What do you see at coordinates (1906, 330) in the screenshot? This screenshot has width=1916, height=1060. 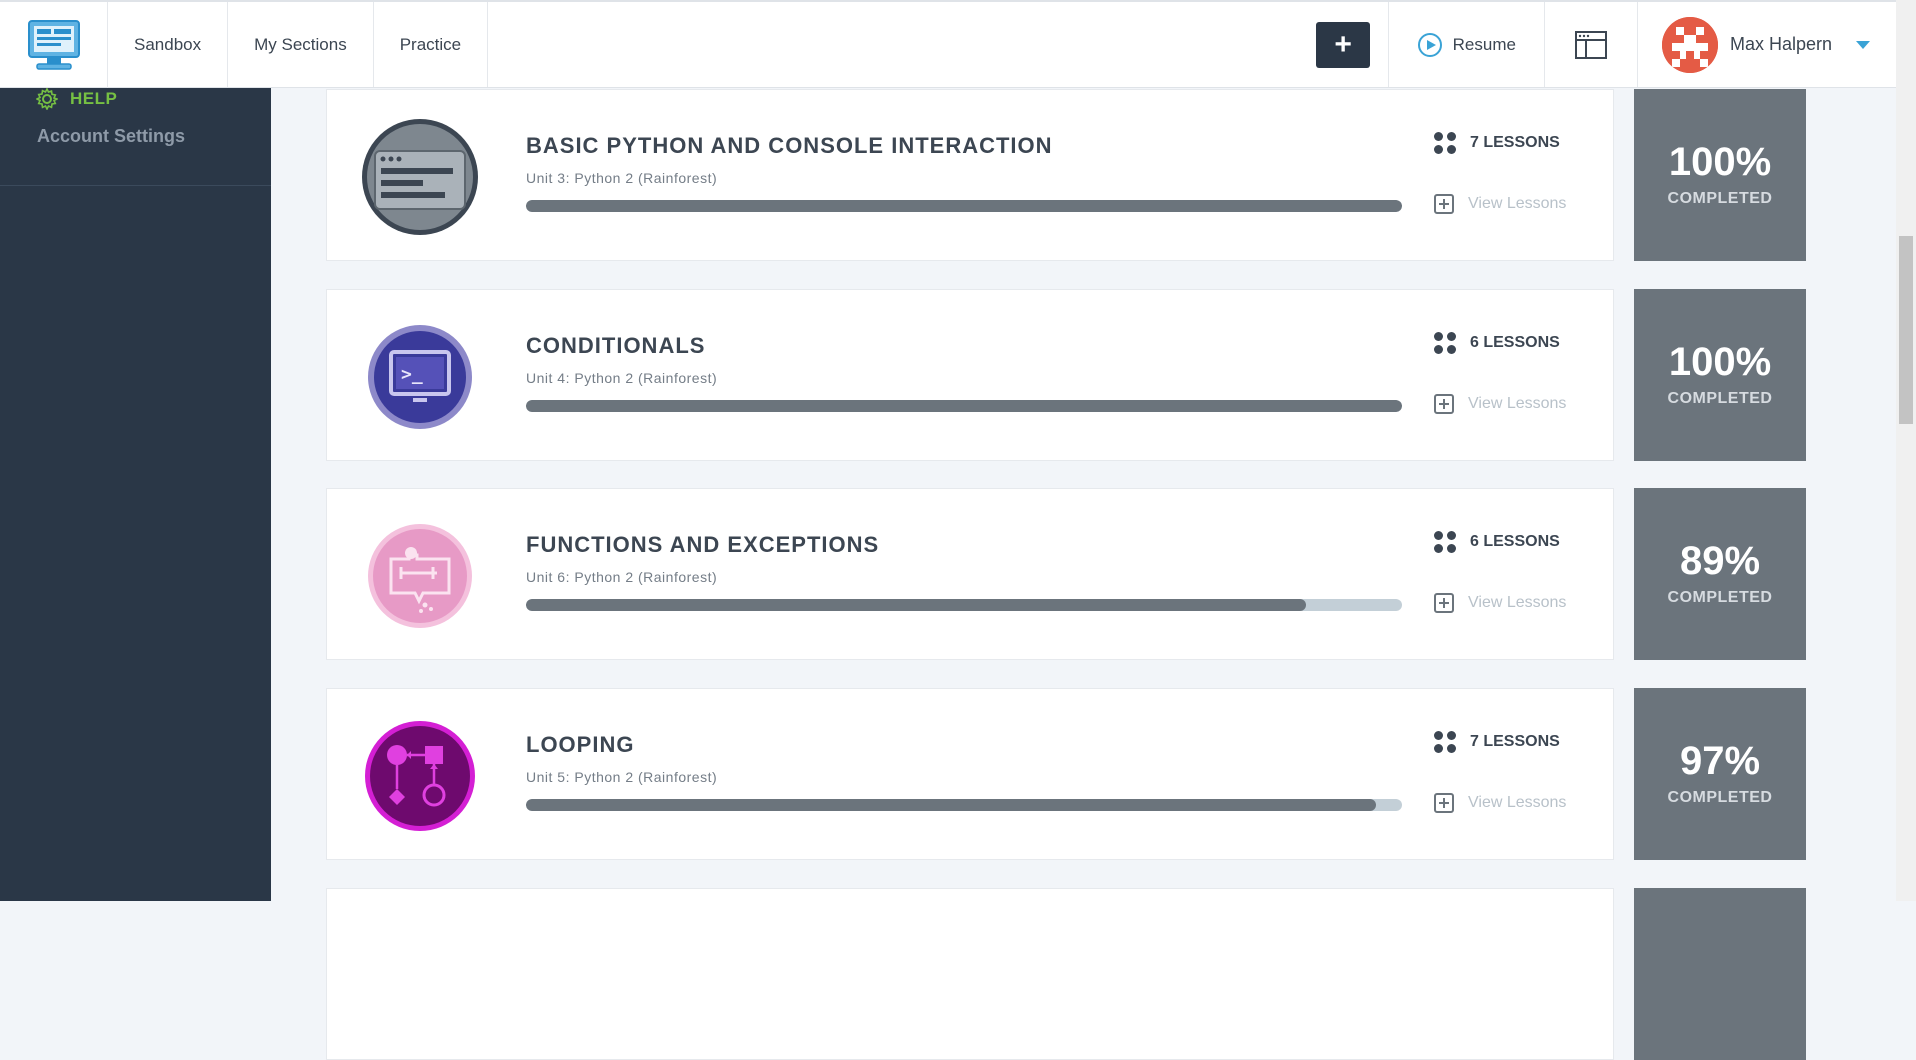 I see `scrollbar-thumb` at bounding box center [1906, 330].